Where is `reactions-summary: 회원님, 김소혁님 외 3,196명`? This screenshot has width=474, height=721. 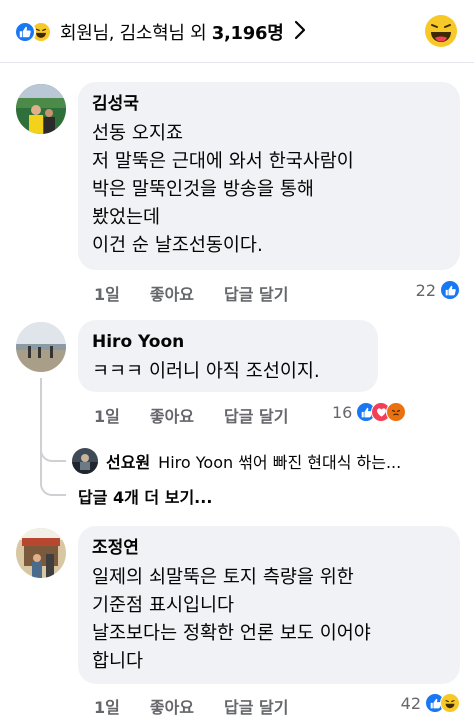
reactions-summary: 회원님, 김소혁님 외 3,196명 is located at coordinates (160, 32).